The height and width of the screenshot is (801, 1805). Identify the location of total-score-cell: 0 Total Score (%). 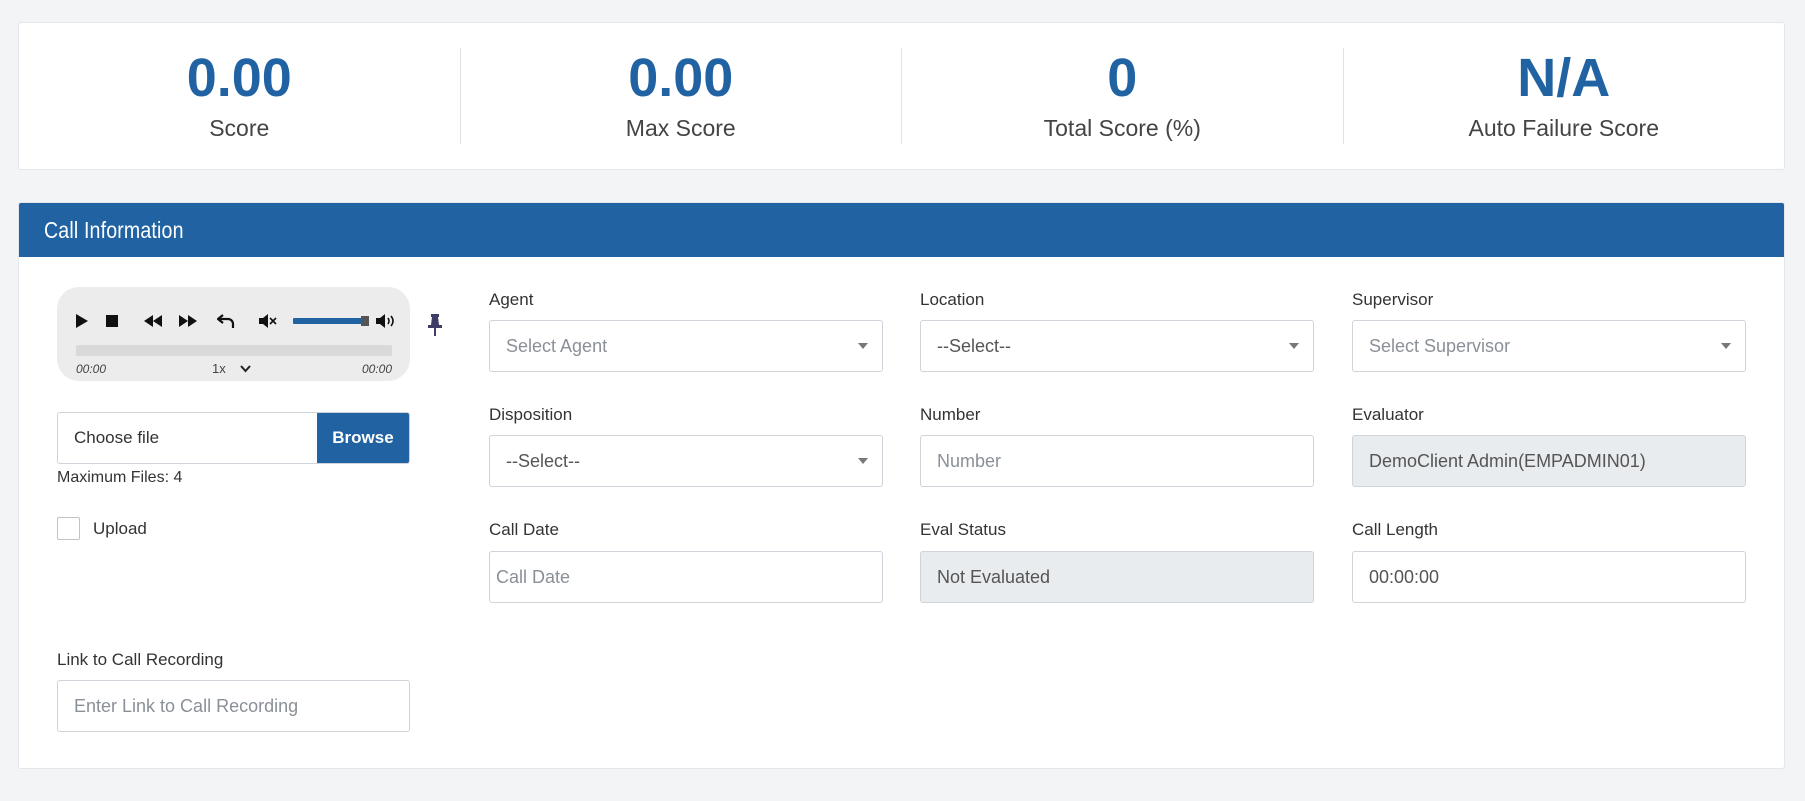
(1123, 96).